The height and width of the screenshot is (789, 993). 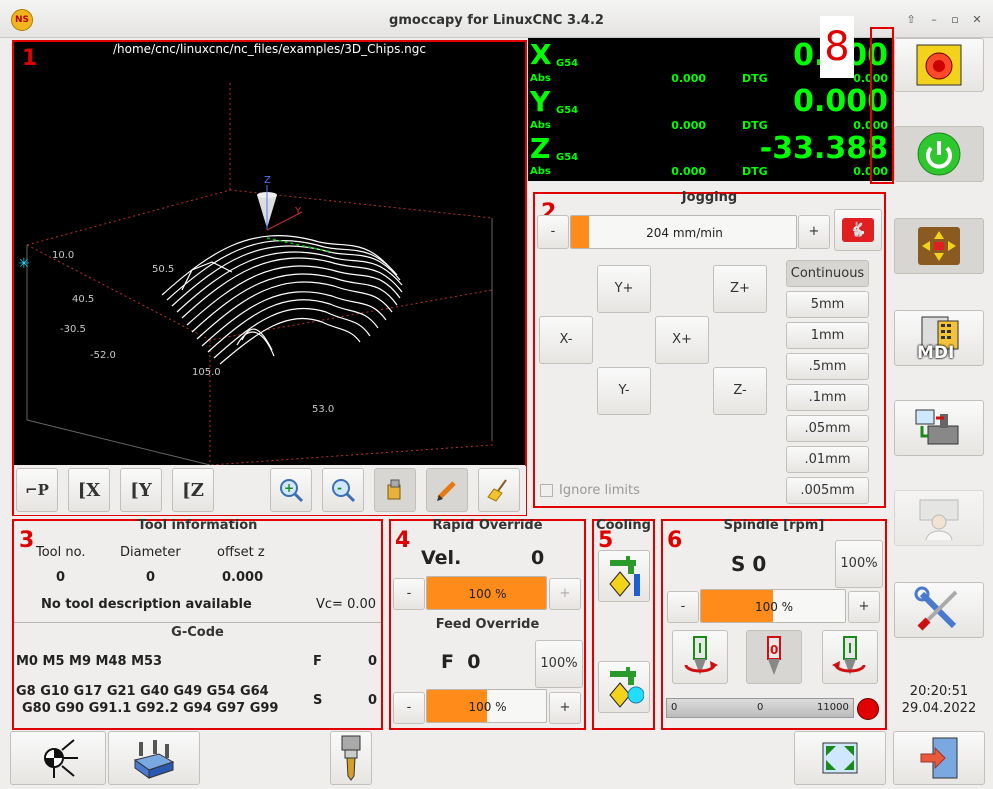 I want to click on jog-z-plus-button: Z+, so click(x=740, y=289).